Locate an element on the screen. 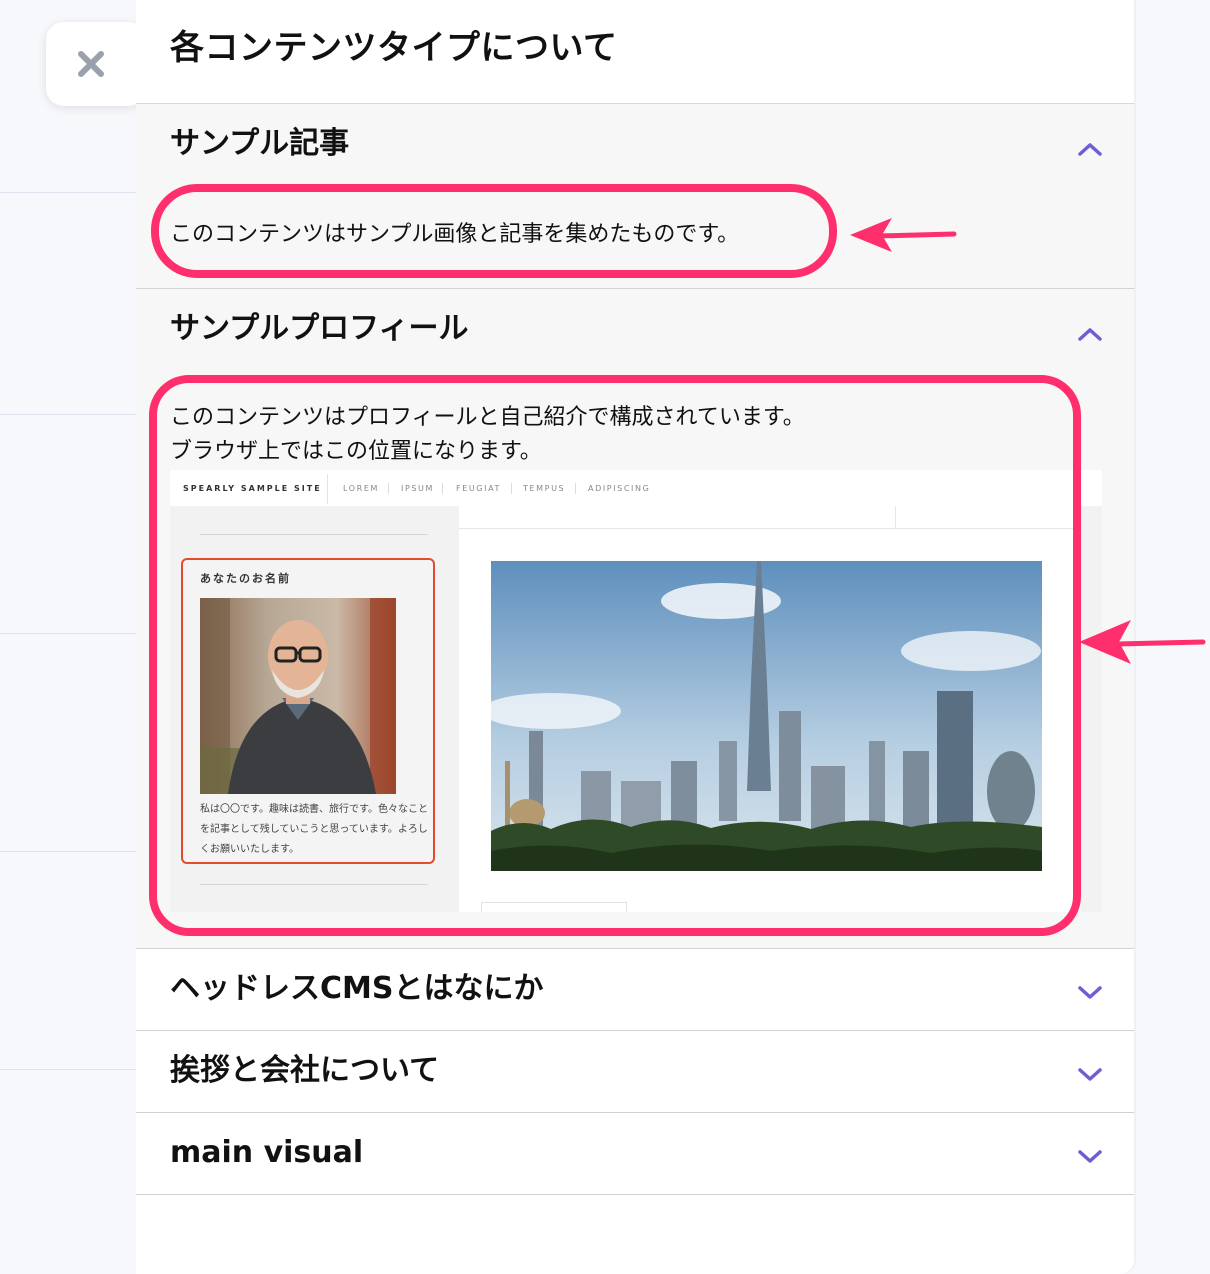  divider is located at coordinates (635, 1194).